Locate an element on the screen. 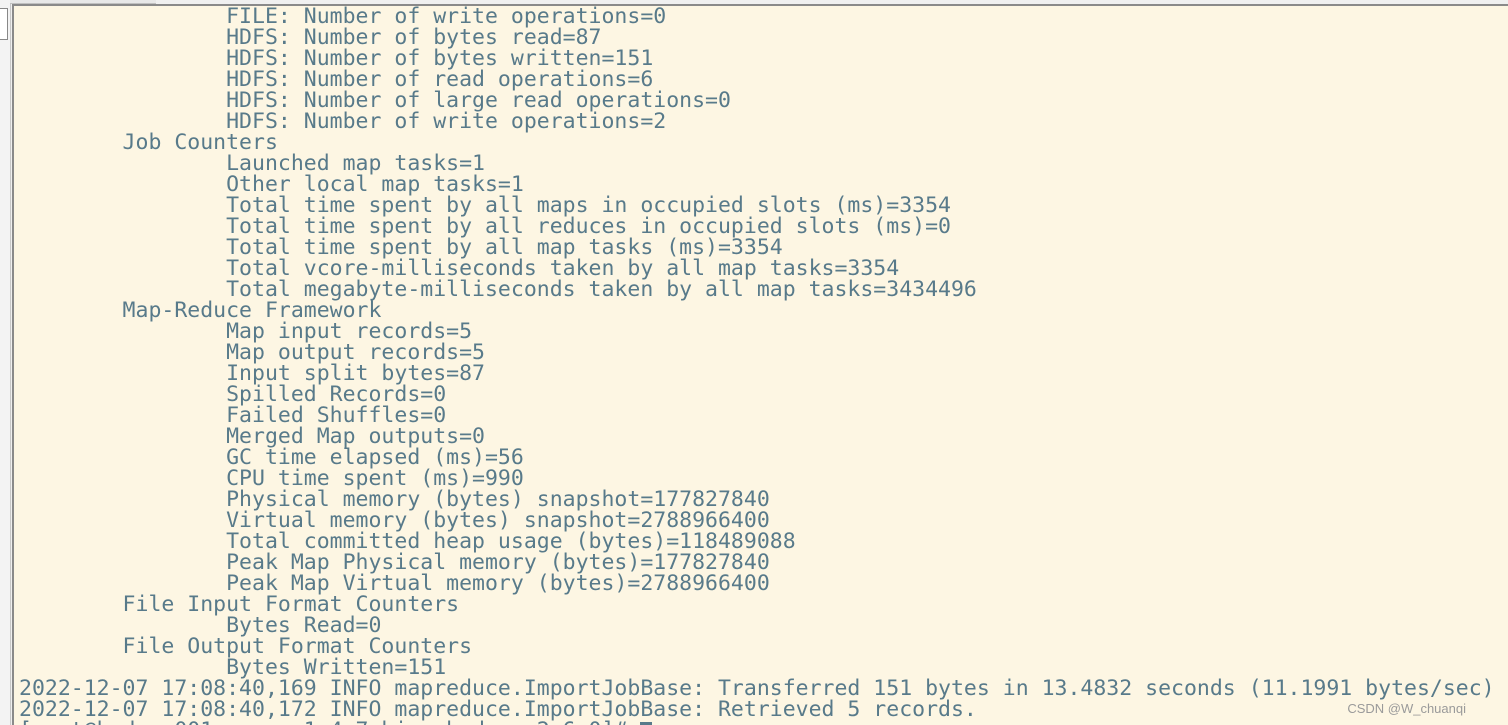 The height and width of the screenshot is (725, 1508). left-panel is located at coordinates (5, 362).